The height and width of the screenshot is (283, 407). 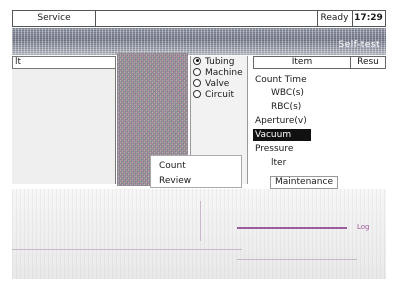 What do you see at coordinates (286, 107) in the screenshot?
I see `table-row: RBC(s)` at bounding box center [286, 107].